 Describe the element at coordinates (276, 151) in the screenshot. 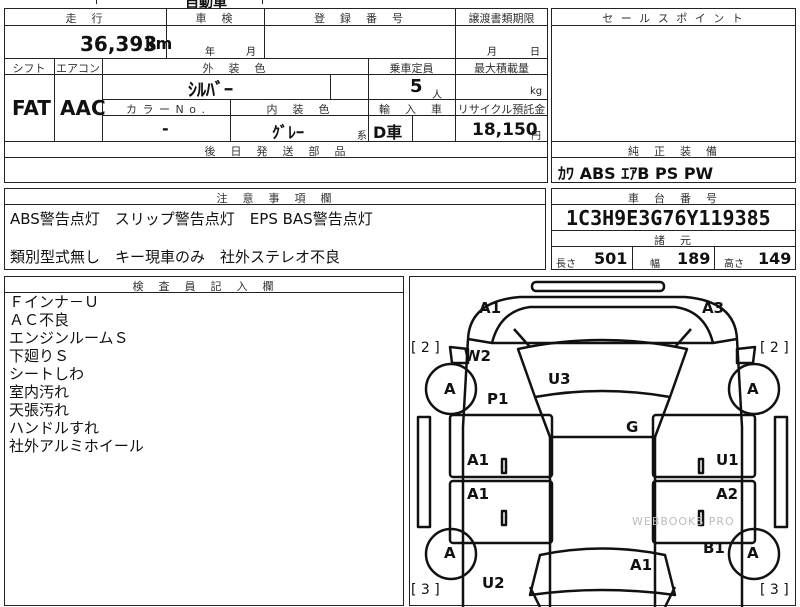

I see `later-parts-header: 後 日 発 送 部 品` at that location.